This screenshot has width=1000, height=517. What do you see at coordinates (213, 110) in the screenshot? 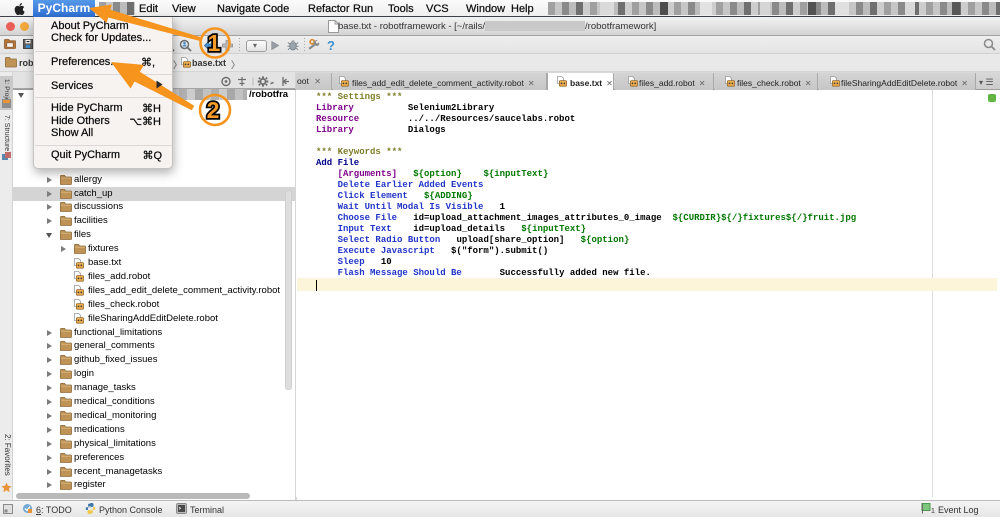
I see `svg-text: 2` at bounding box center [213, 110].